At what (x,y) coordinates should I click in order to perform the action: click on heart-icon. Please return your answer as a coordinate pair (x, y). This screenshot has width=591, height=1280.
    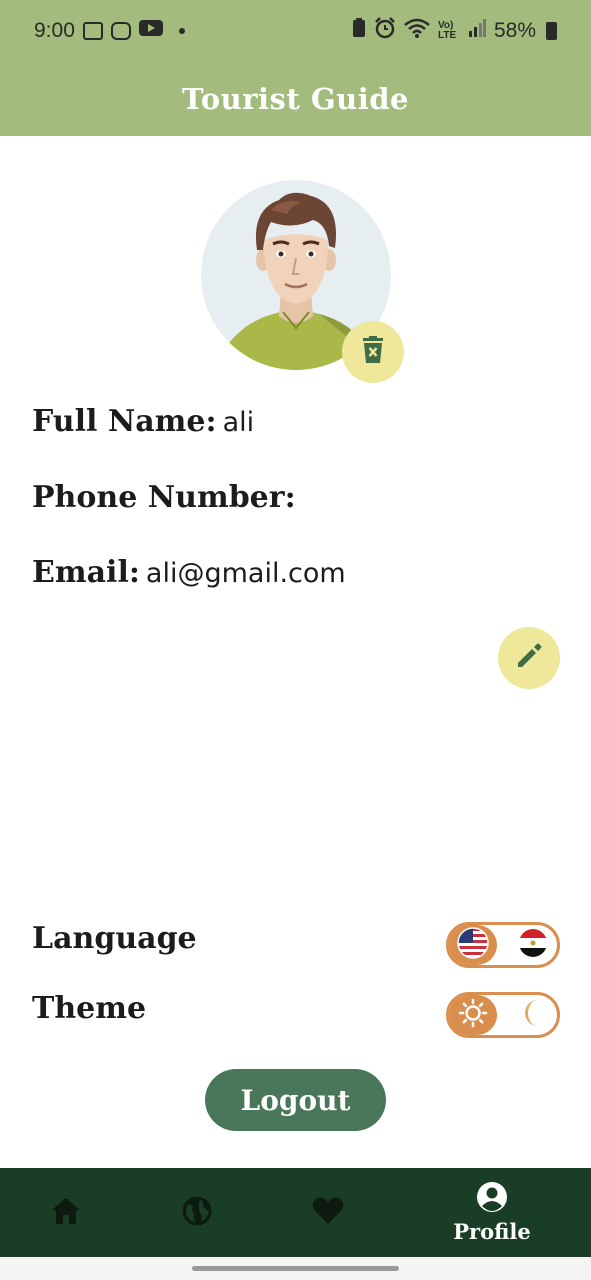
    Looking at the image, I should click on (328, 1213).